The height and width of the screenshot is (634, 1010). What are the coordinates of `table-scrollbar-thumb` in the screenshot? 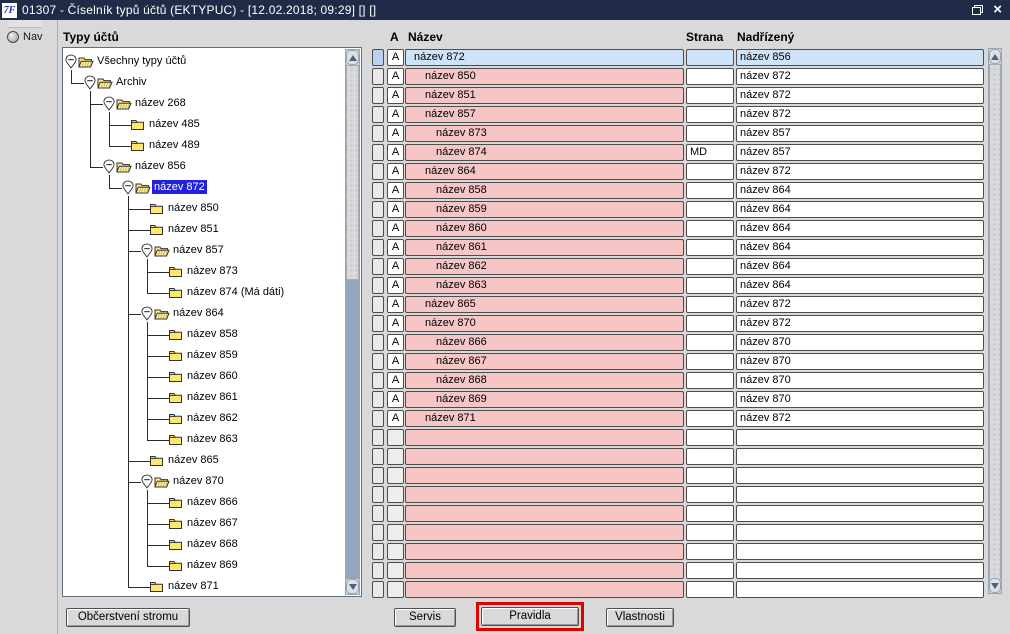 It's located at (995, 322).